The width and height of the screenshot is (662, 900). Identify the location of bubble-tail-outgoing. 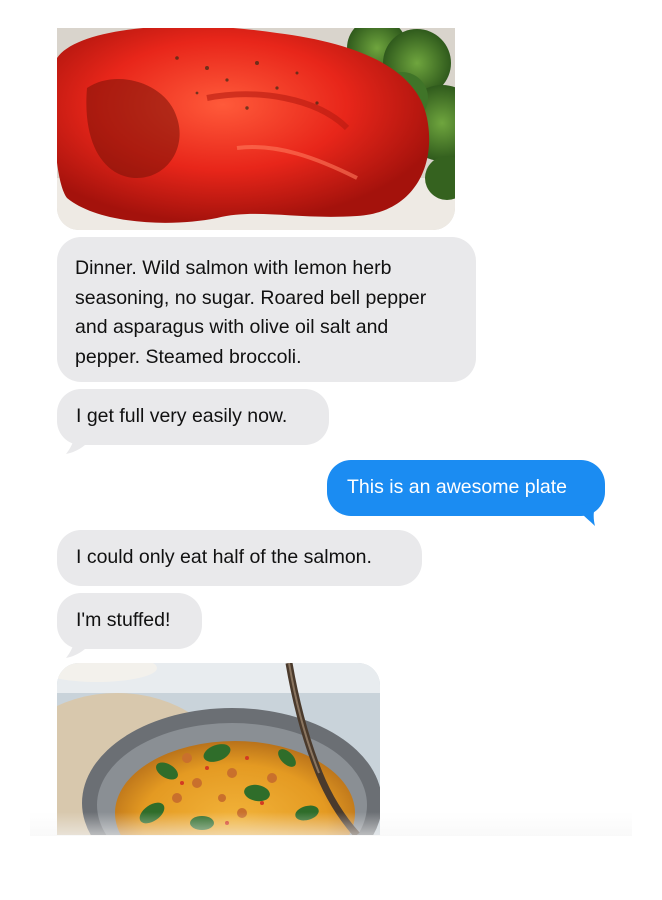
(586, 514).